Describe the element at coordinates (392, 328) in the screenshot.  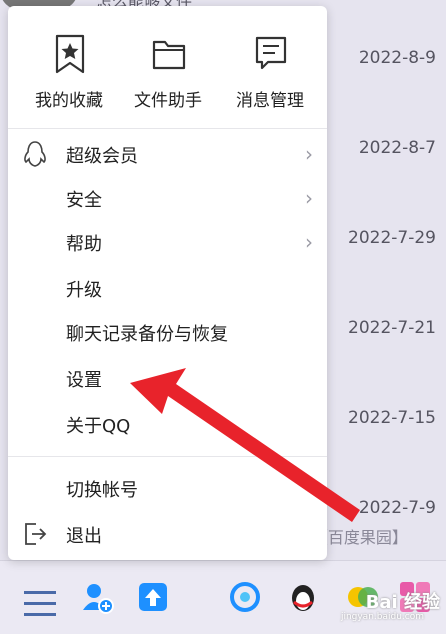
I see `chat-date: 2022-7-21` at that location.